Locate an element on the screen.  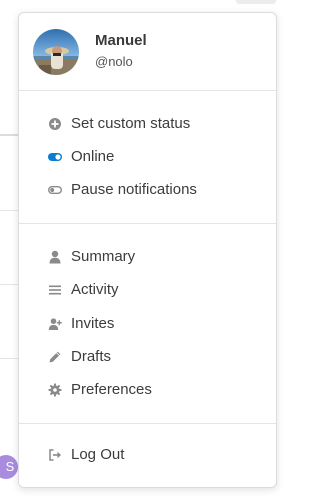
user-icon is located at coordinates (55, 257).